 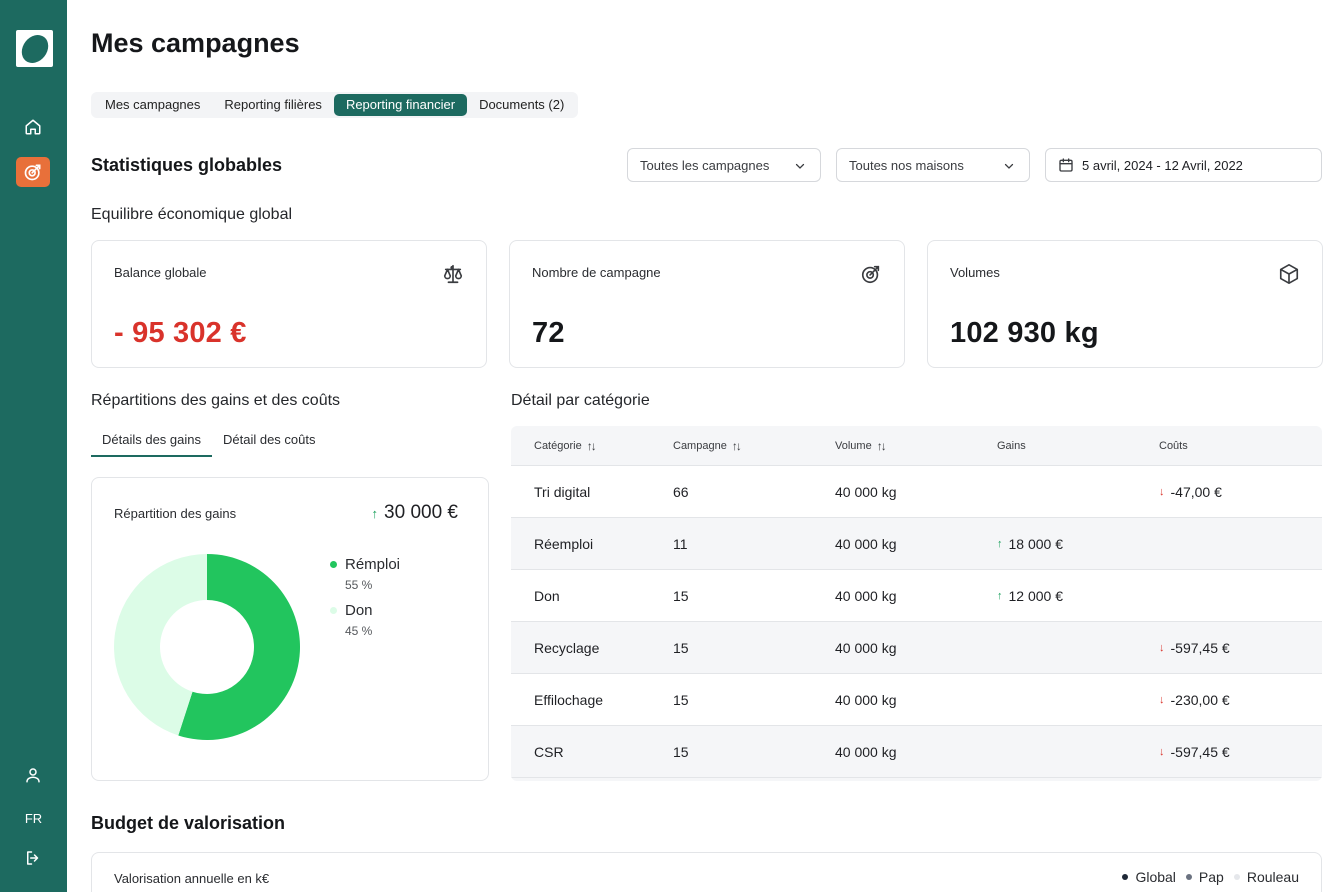 I want to click on scale-icon, so click(x=453, y=274).